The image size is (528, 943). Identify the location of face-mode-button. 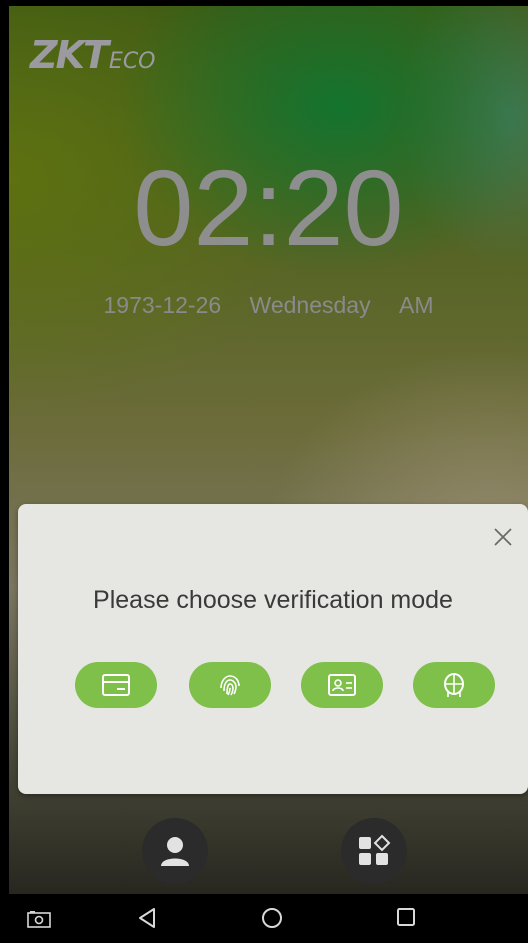
(454, 685).